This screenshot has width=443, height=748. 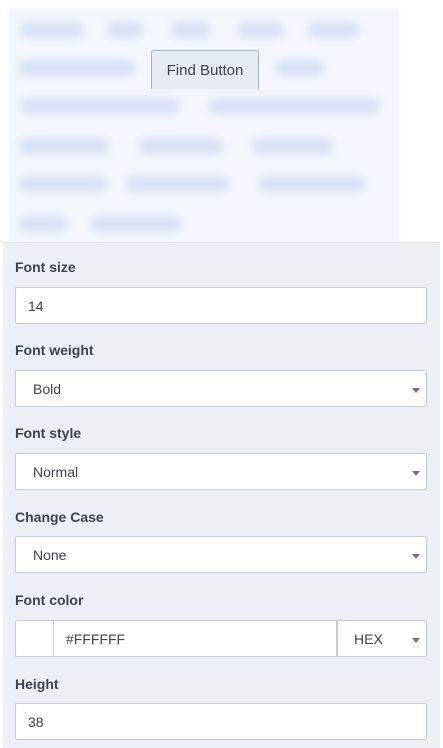 What do you see at coordinates (221, 554) in the screenshot?
I see `change-case-select: None` at bounding box center [221, 554].